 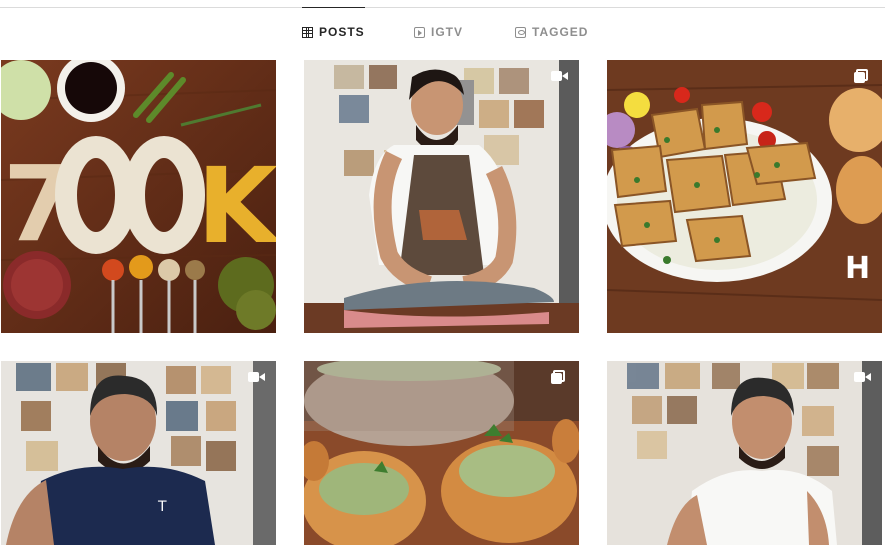 I want to click on shirt-logo-text: T, so click(x=162, y=507).